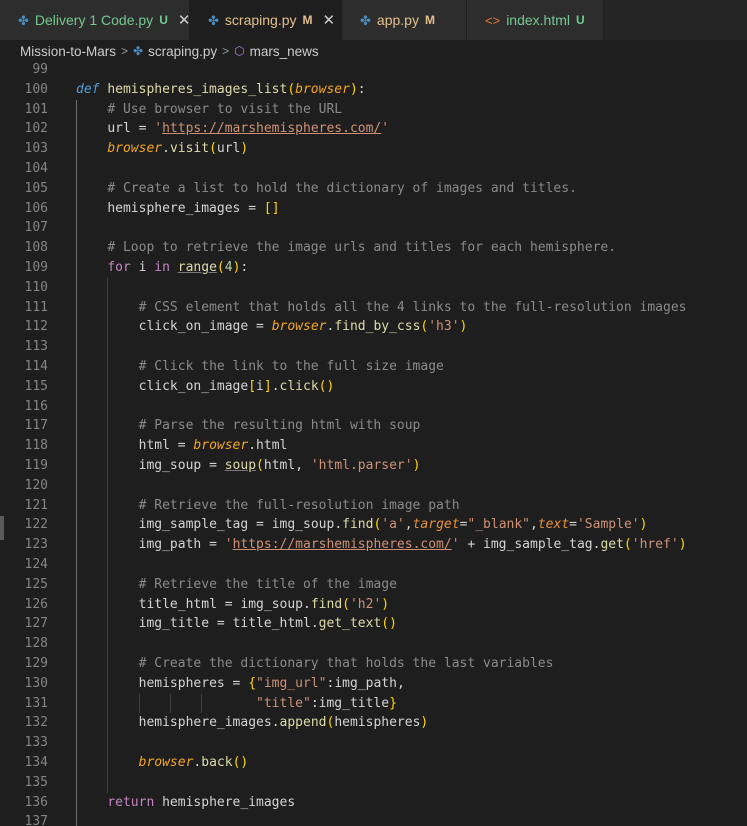 This screenshot has width=747, height=826. Describe the element at coordinates (68, 51) in the screenshot. I see `breadcrumb-folder: Mission-to-Mars` at that location.